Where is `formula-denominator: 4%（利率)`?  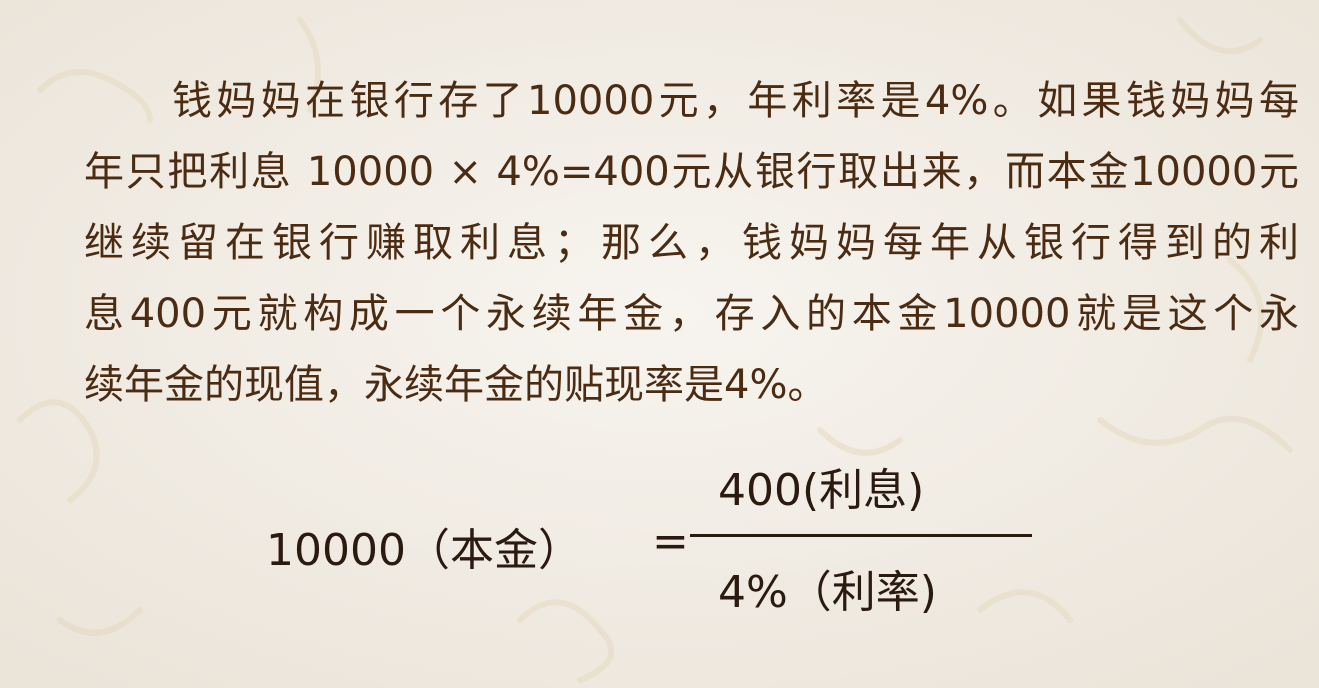 formula-denominator: 4%（利率) is located at coordinates (827, 592).